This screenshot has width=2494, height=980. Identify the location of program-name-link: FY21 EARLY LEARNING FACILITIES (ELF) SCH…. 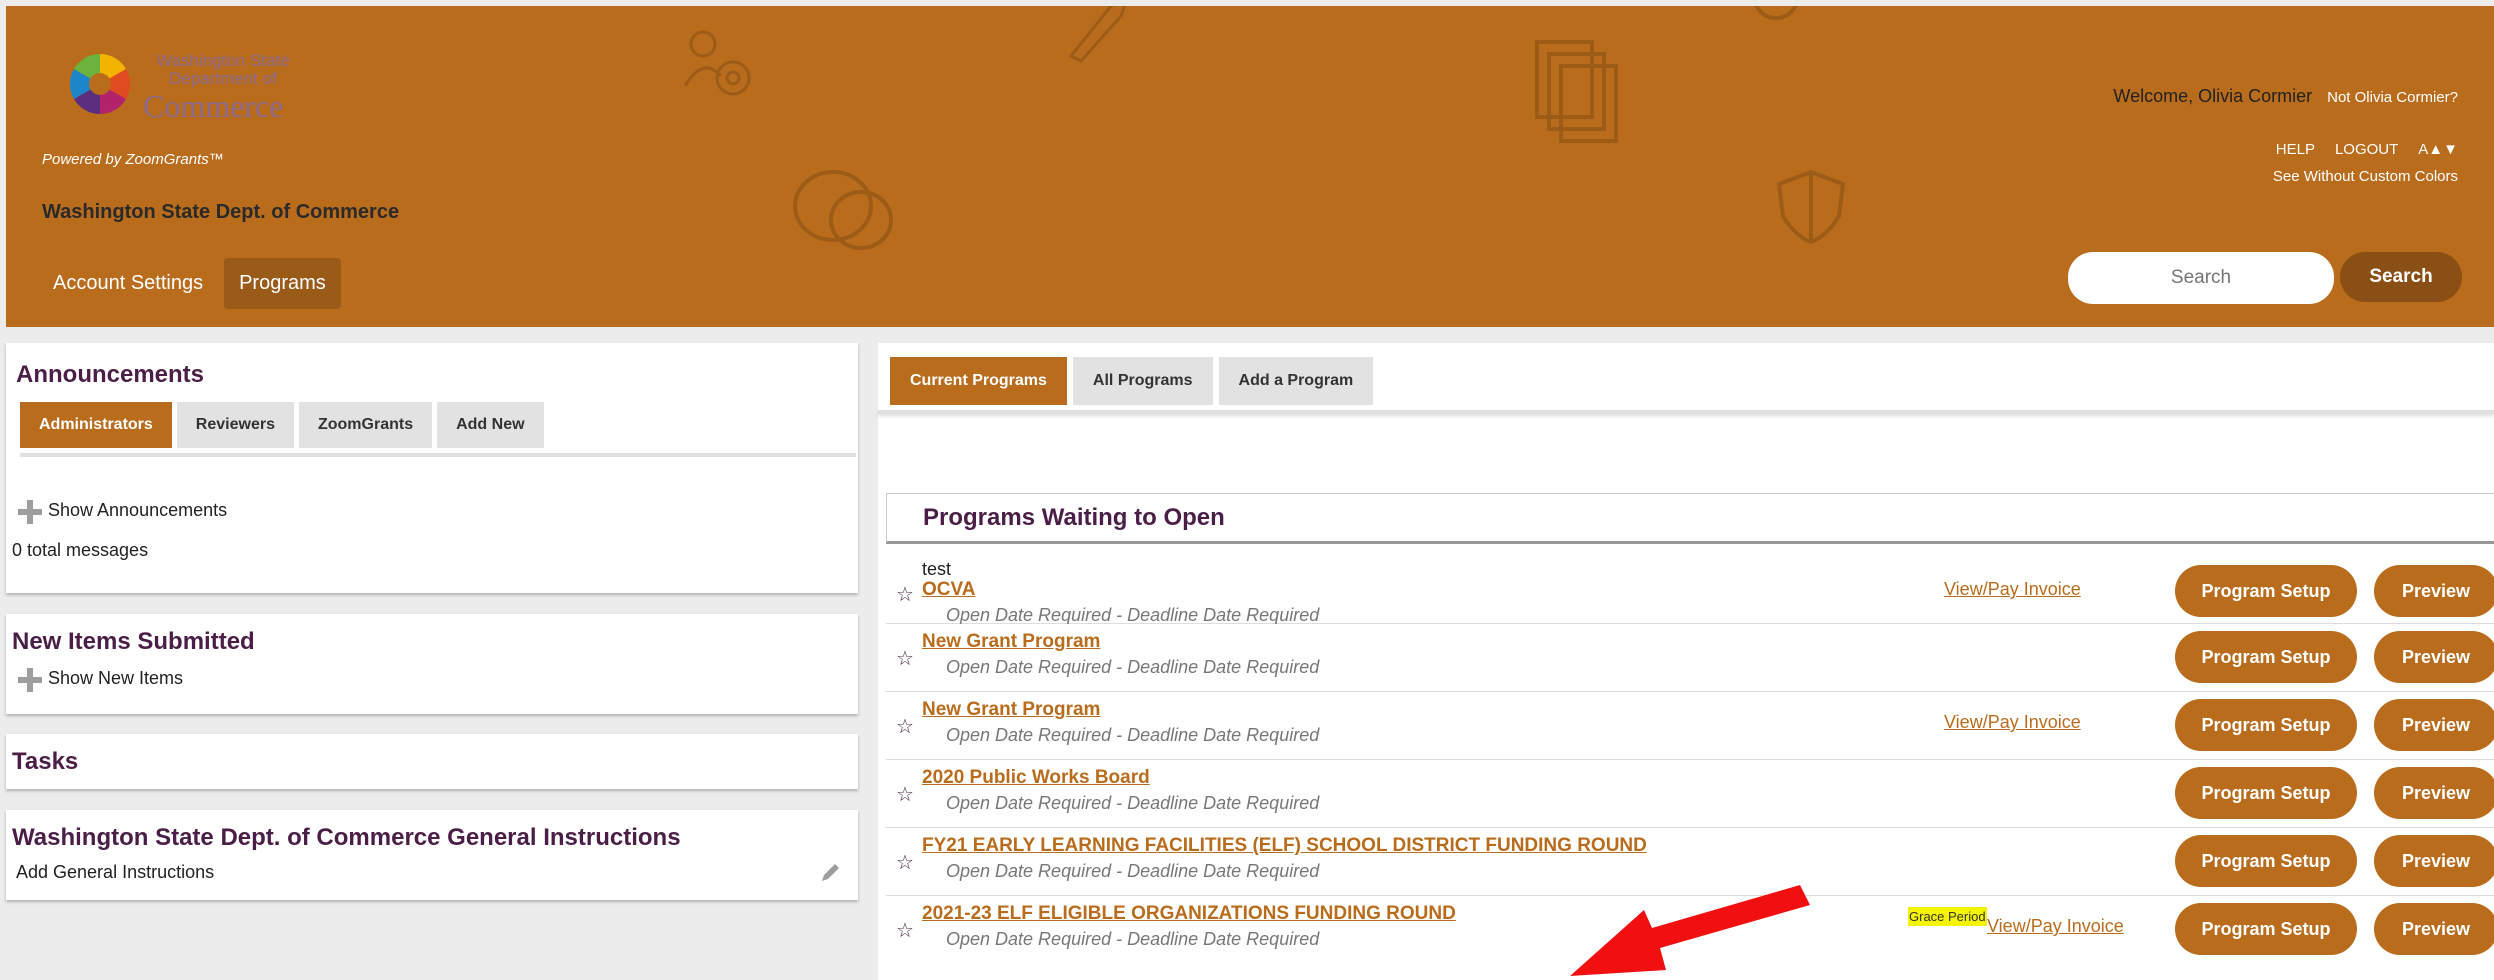
(1284, 846).